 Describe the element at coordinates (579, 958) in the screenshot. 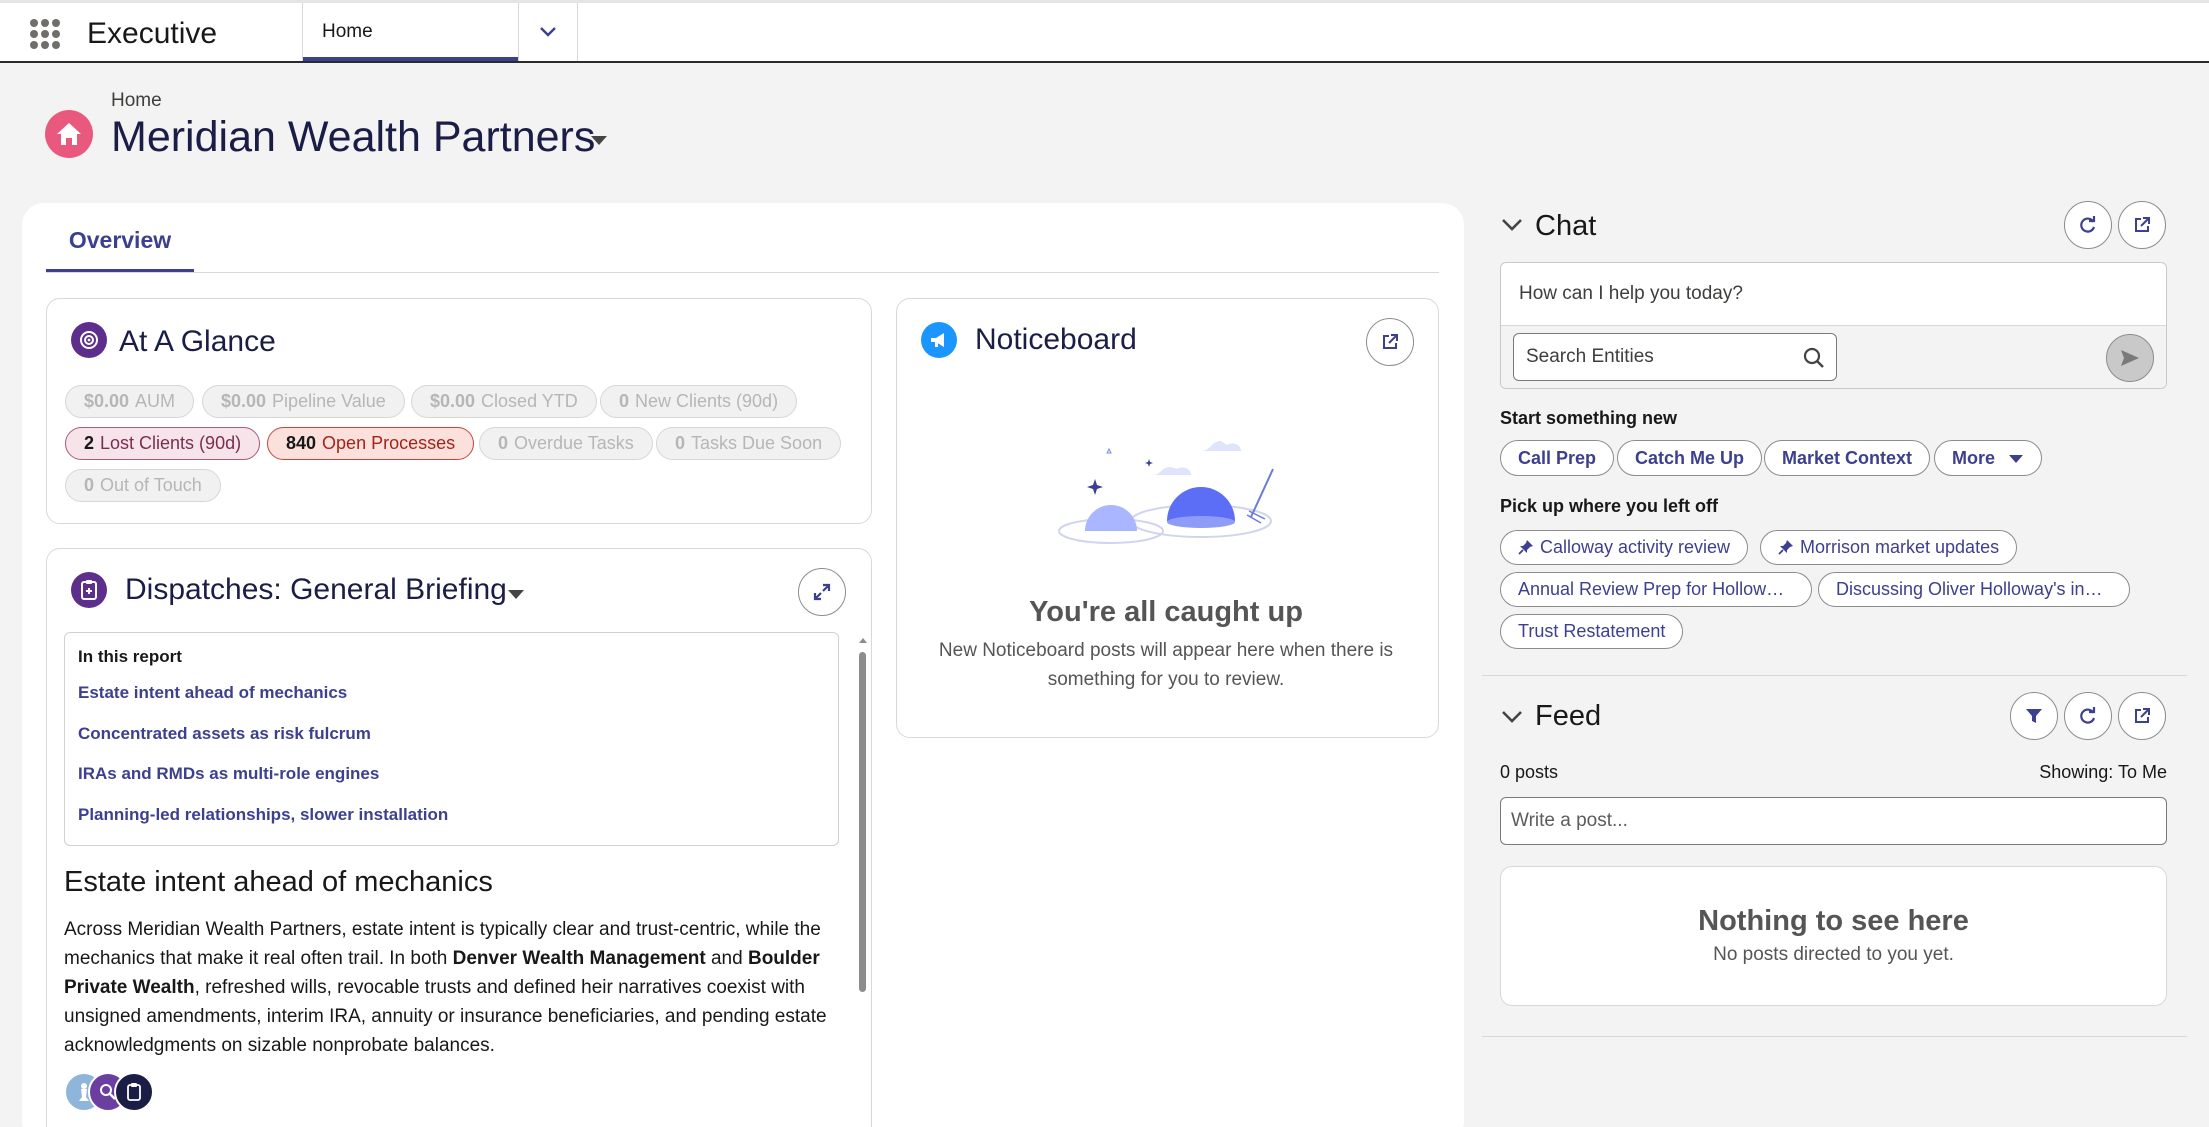

I see `entity-name: Denver Wealth Management` at that location.